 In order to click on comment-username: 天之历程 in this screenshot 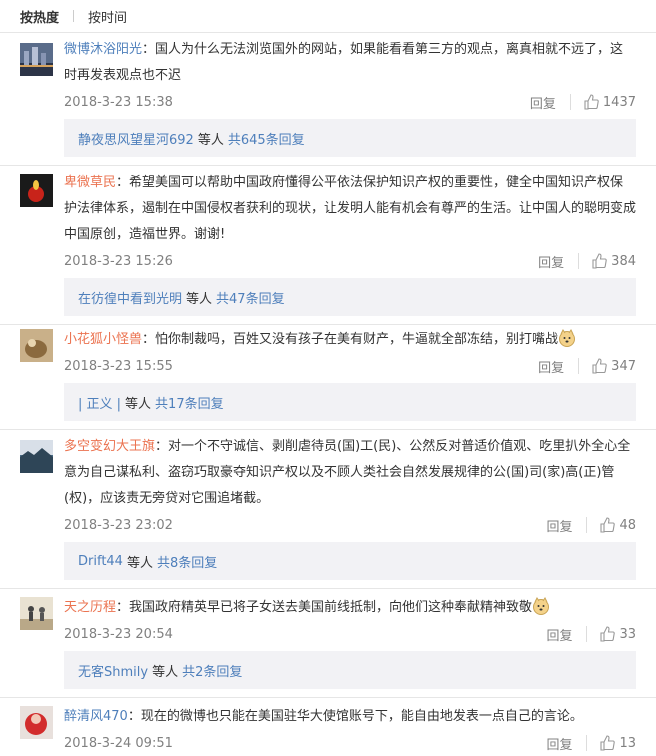, I will do `click(90, 607)`.